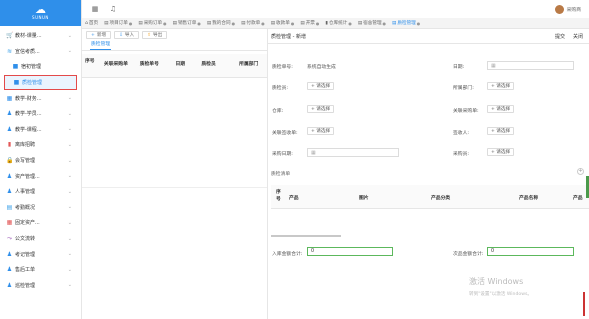  What do you see at coordinates (493, 251) in the screenshot?
I see `fail-total-value: 0` at bounding box center [493, 251].